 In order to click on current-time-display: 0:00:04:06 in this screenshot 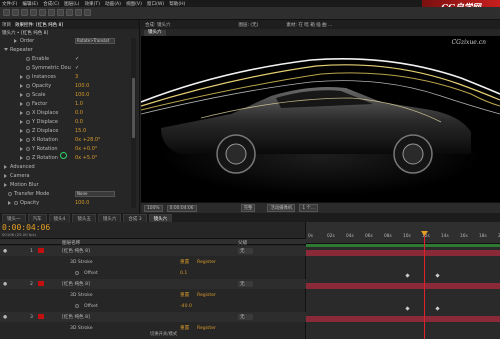, I will do `click(181, 208)`.